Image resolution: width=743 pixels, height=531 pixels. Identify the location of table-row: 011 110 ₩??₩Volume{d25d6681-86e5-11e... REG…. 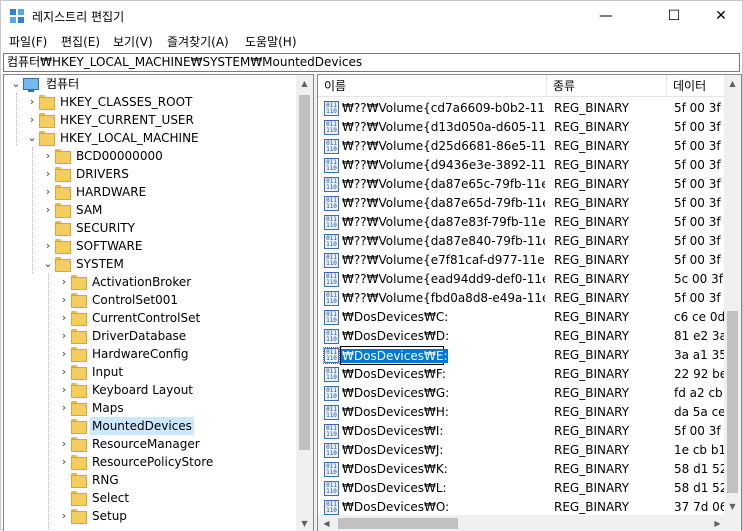
(522, 146).